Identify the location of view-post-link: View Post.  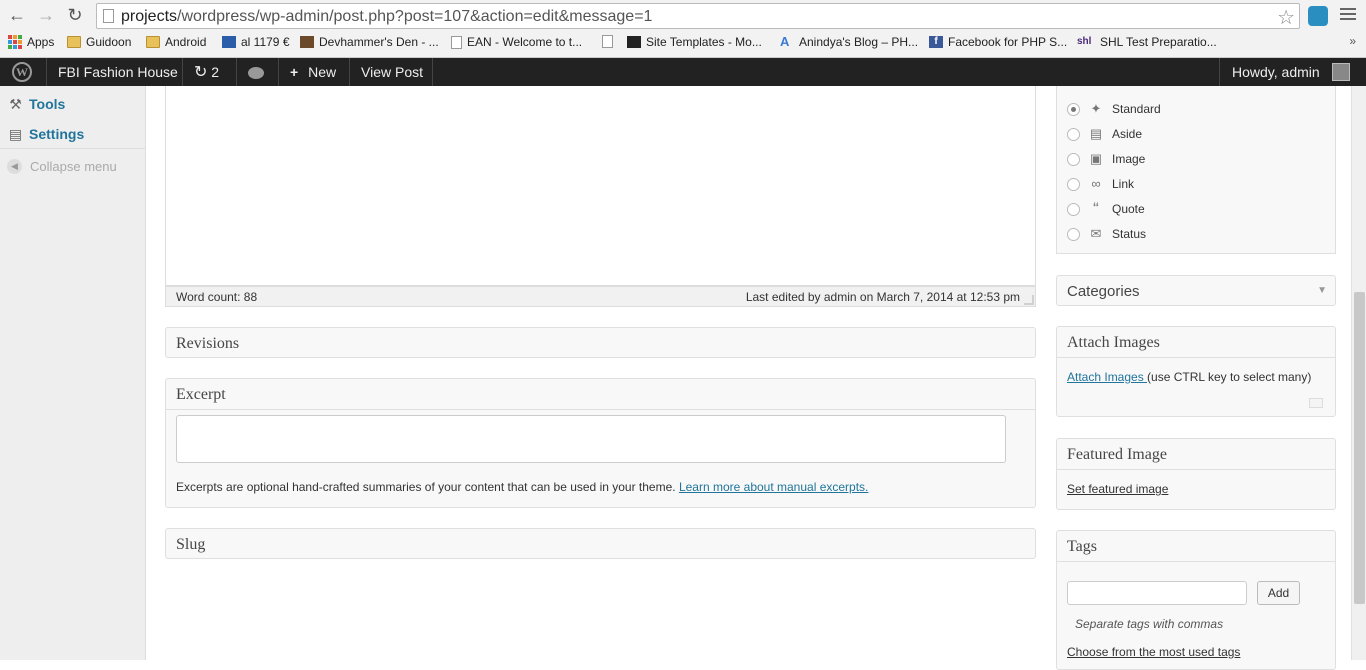
(392, 72).